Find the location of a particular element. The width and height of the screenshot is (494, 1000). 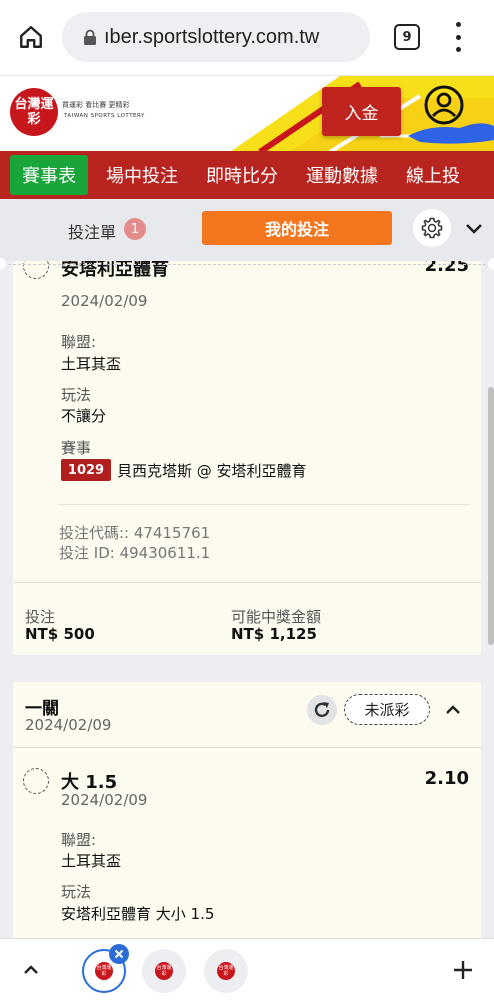

new-tab-icon is located at coordinates (463, 970).